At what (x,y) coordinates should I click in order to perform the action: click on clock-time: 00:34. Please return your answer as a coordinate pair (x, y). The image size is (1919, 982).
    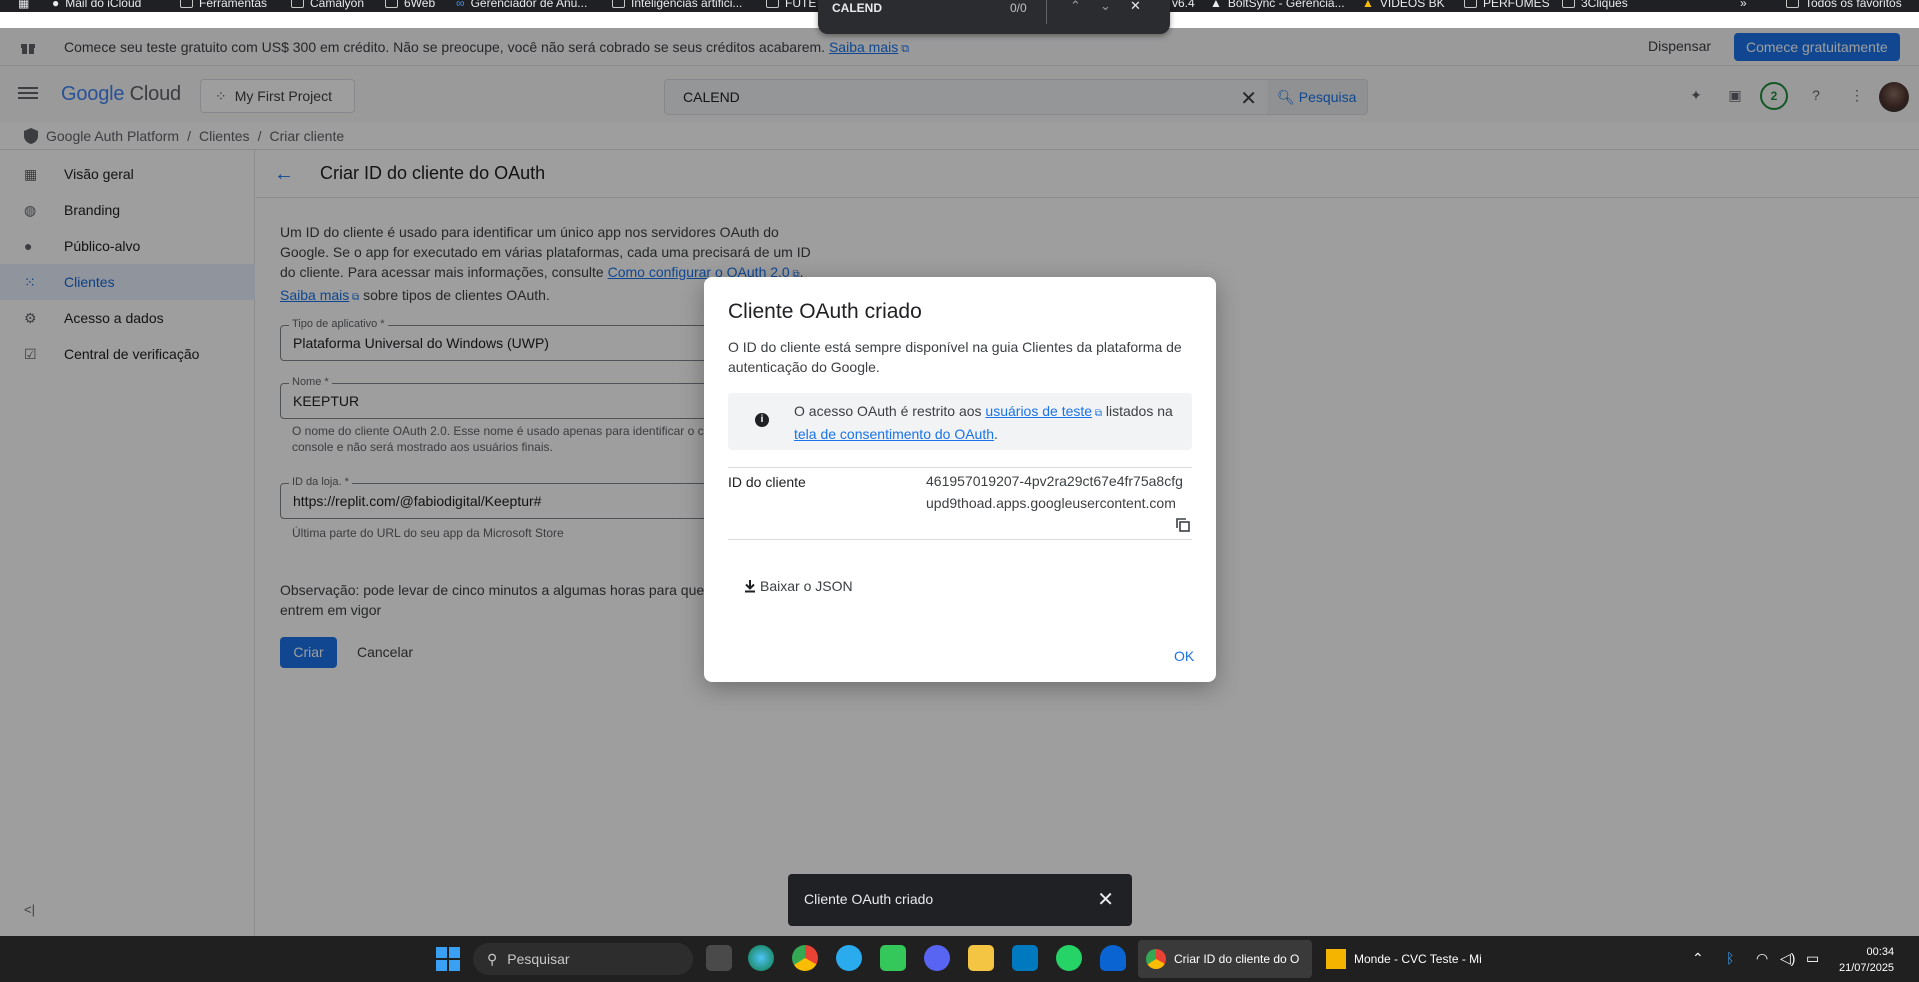
    Looking at the image, I should click on (1880, 952).